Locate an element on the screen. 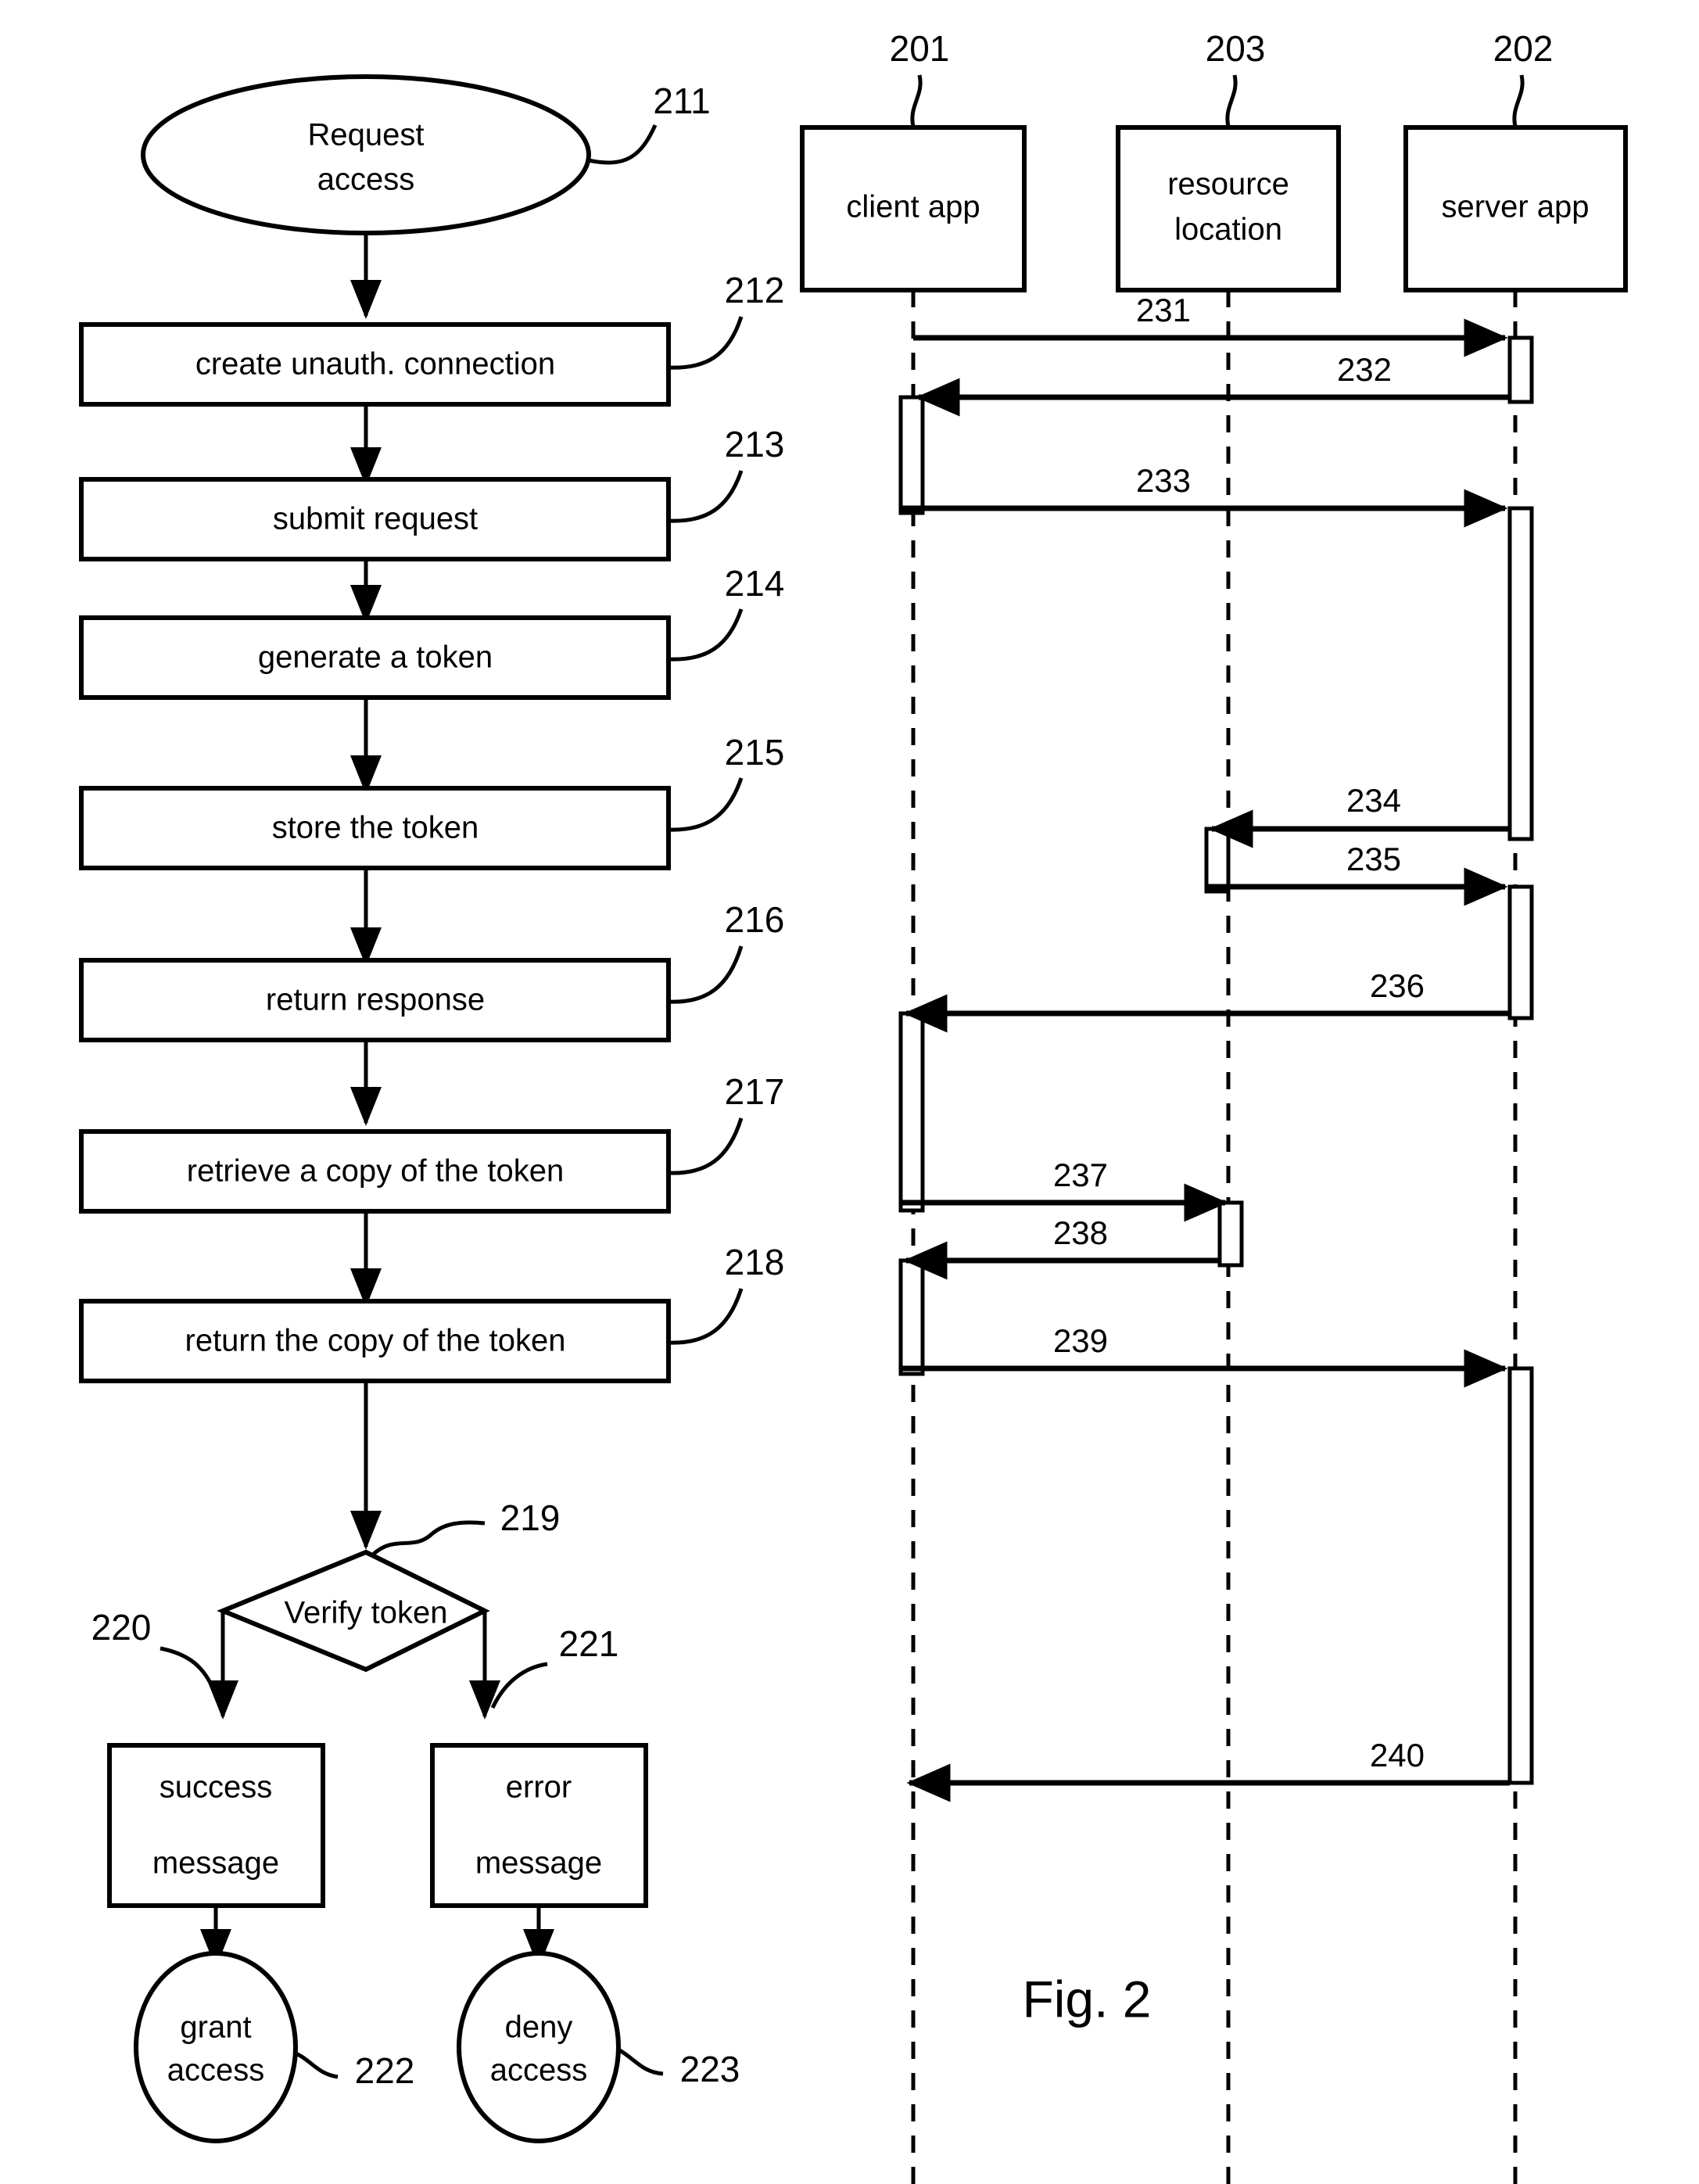 This screenshot has height=2184, width=1699. ref-number-215: 215 is located at coordinates (755, 752).